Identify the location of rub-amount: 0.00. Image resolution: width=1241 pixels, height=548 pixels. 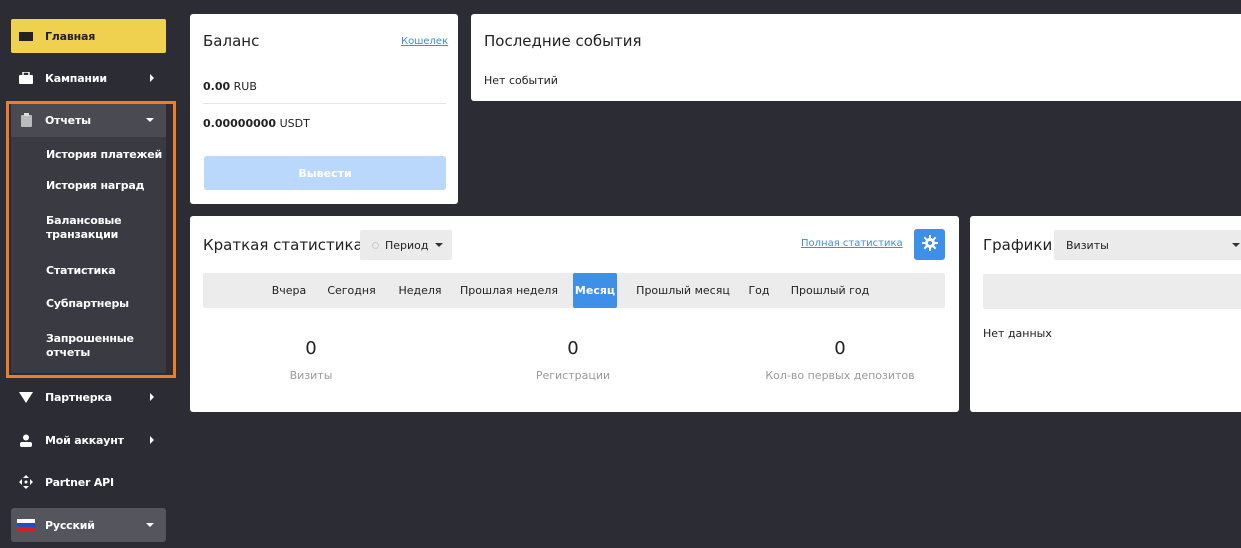
(217, 86).